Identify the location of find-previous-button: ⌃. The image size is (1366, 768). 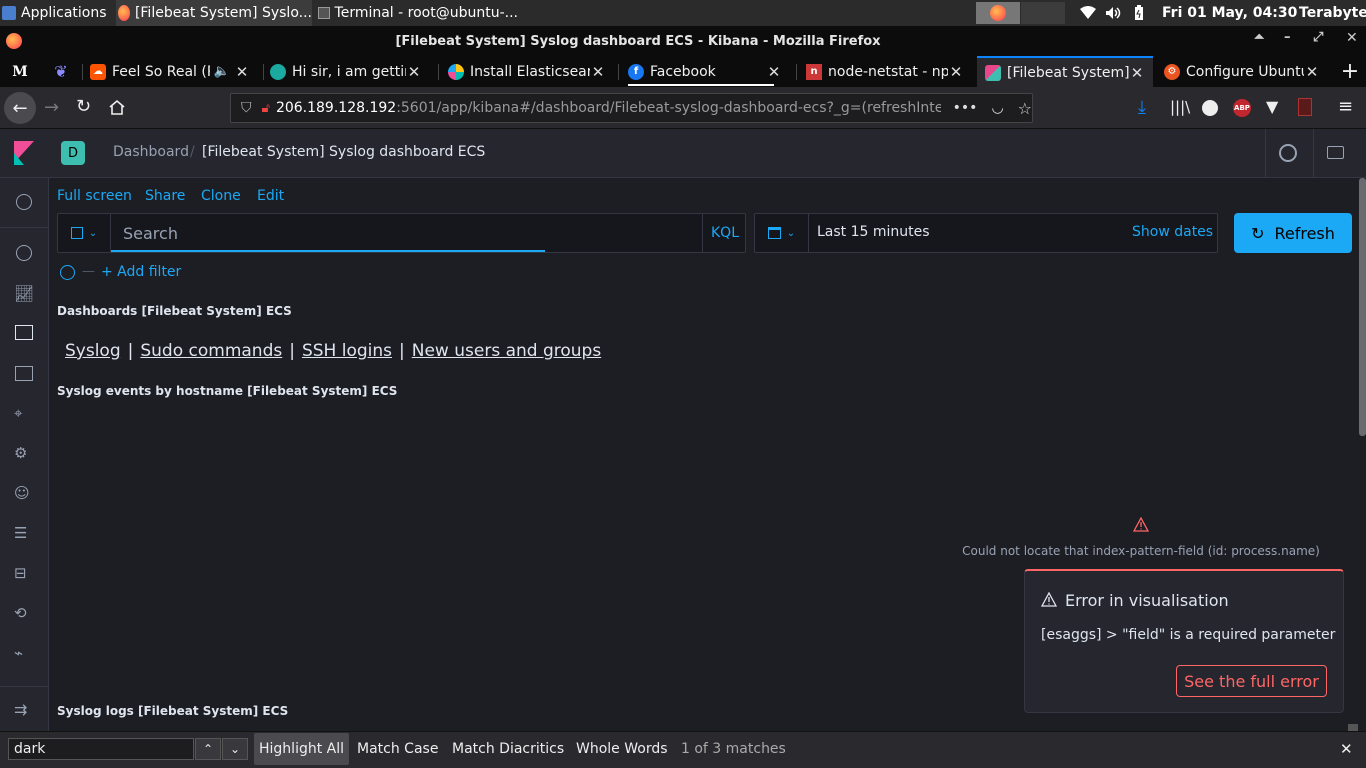
(208, 749).